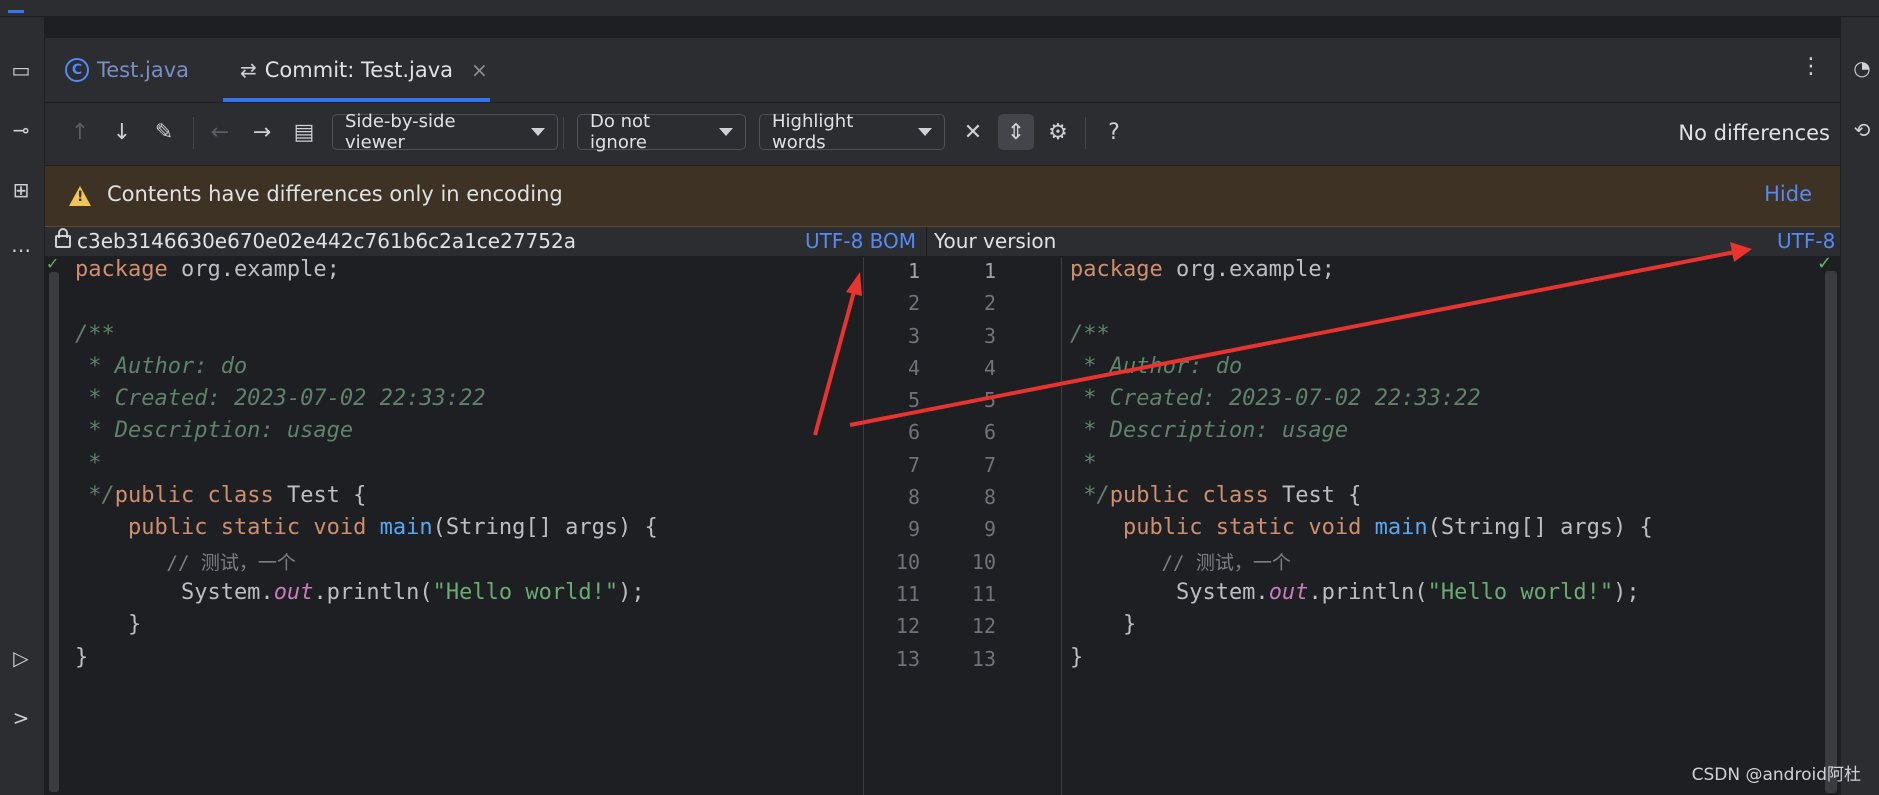  What do you see at coordinates (860, 241) in the screenshot?
I see `left-encoding: UTF-8 BOM` at bounding box center [860, 241].